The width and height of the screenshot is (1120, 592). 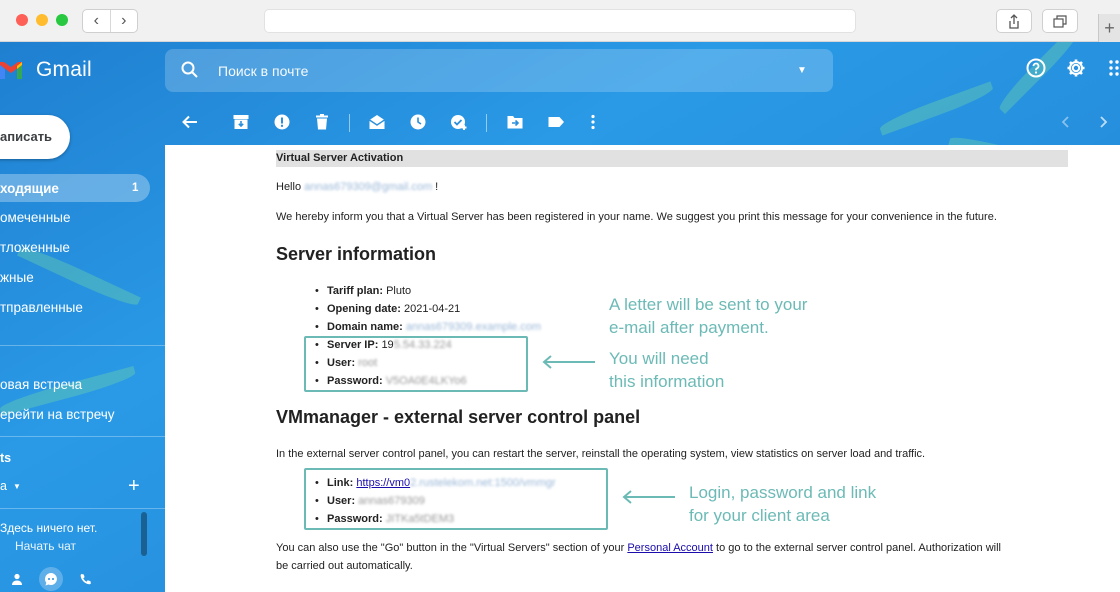 I want to click on sidebar-item-starred: омеченные, so click(x=35, y=217).